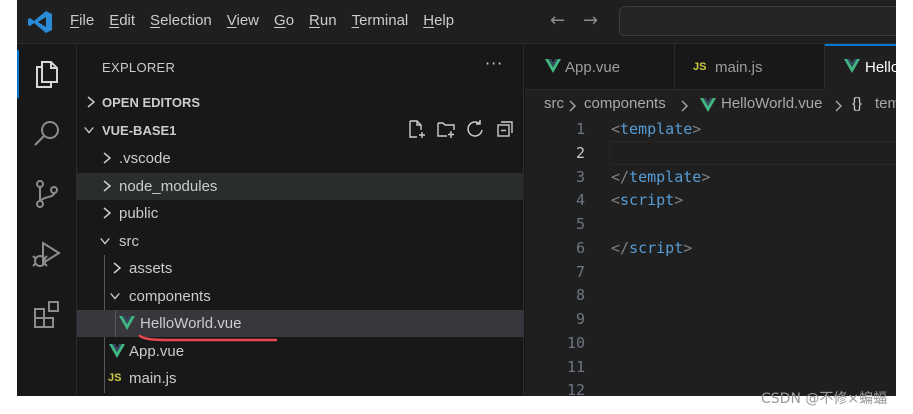 This screenshot has height=414, width=913. Describe the element at coordinates (139, 130) in the screenshot. I see `project-name: VUE-BASE1` at that location.